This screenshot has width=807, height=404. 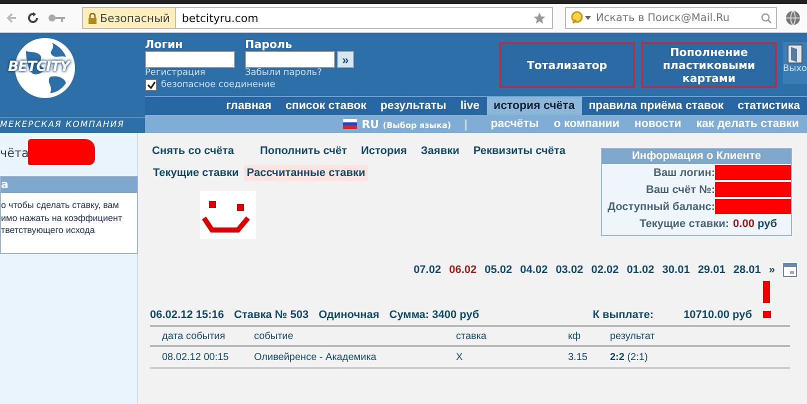 What do you see at coordinates (164, 44) in the screenshot?
I see `login-label: Логин` at bounding box center [164, 44].